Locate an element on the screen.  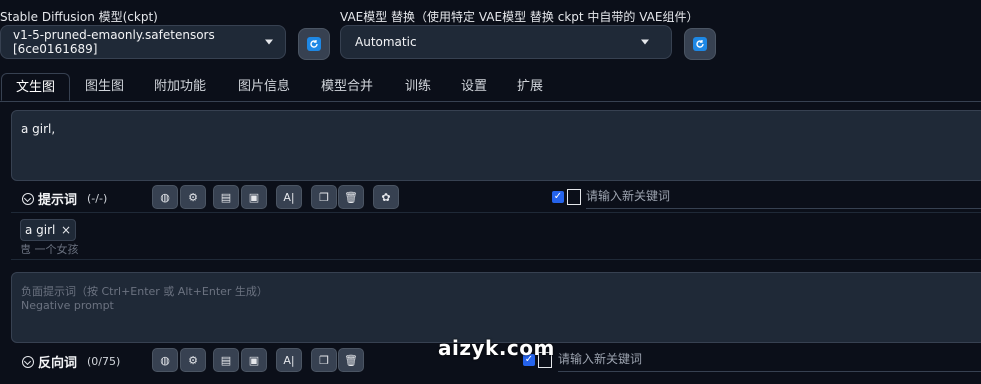
openai-button: ✿ is located at coordinates (386, 197).